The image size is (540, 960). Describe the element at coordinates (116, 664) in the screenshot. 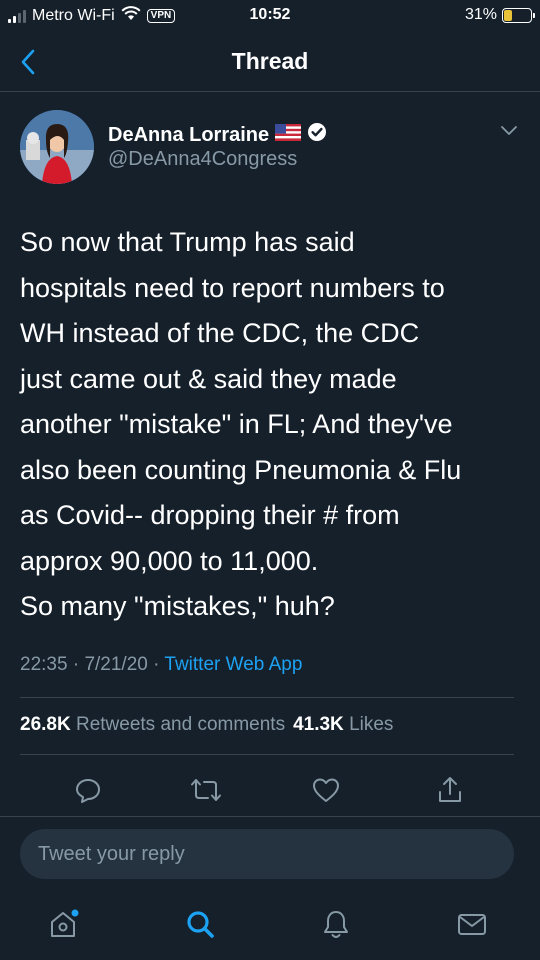

I see `tweet-date: 7/21/20` at that location.